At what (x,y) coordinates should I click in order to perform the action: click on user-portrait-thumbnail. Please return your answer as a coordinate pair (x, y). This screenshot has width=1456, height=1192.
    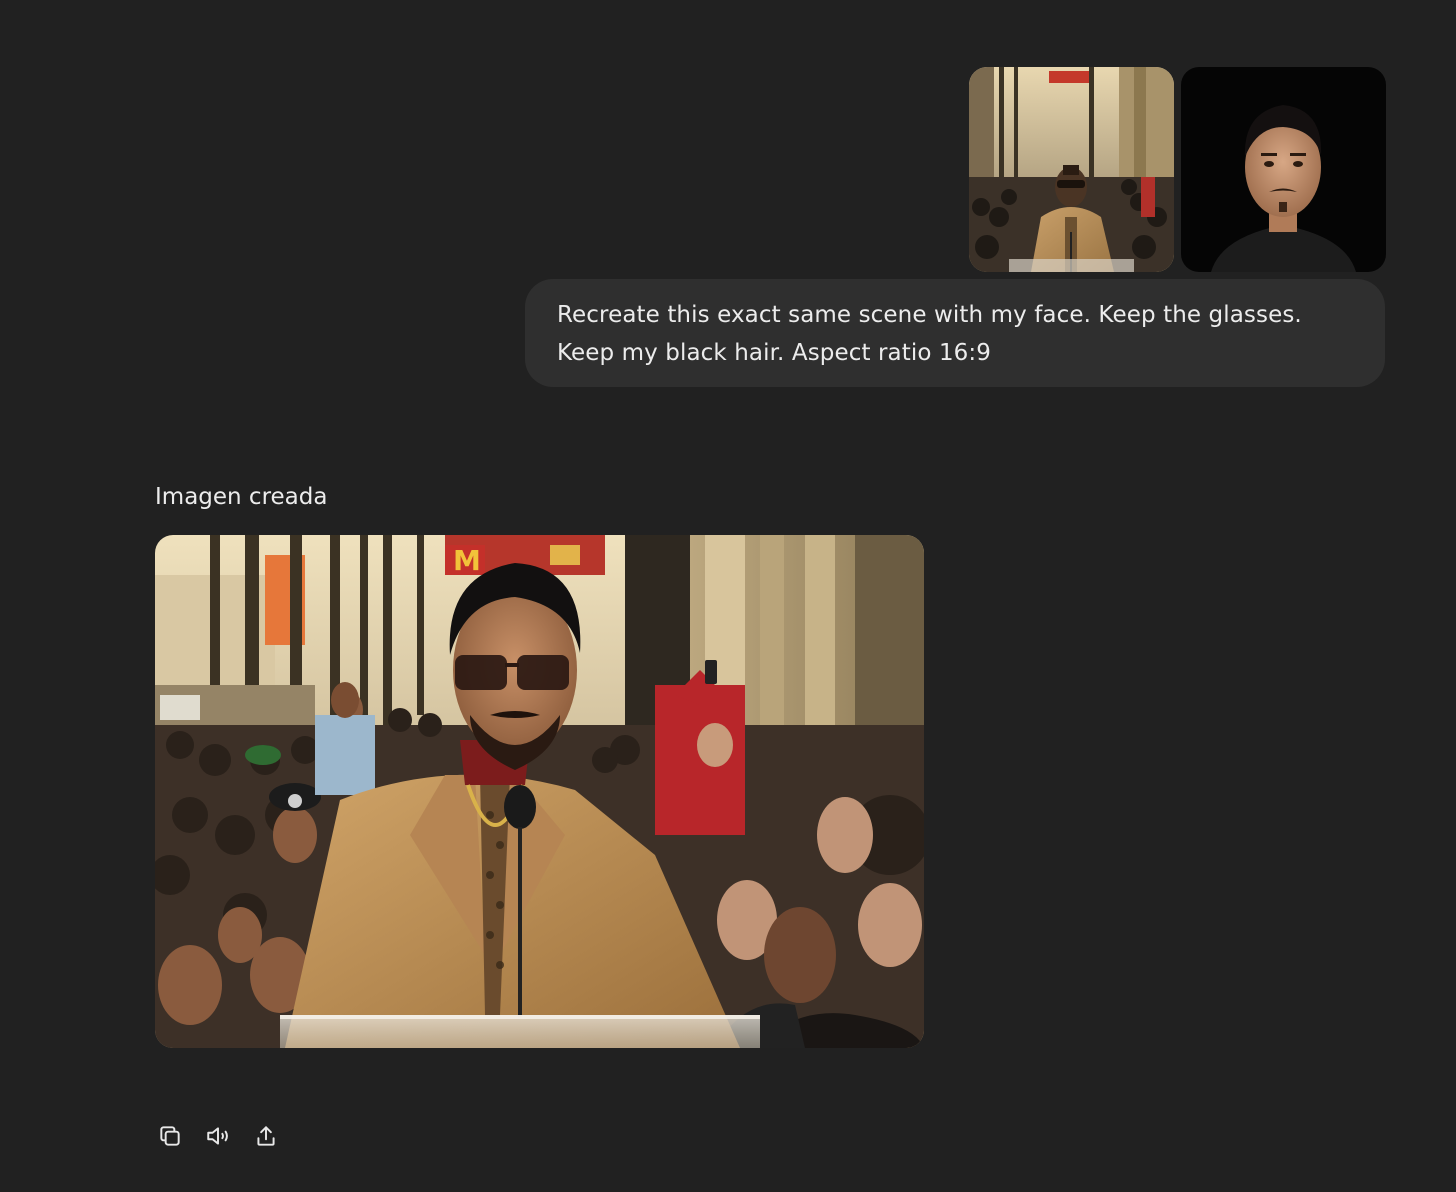
    Looking at the image, I should click on (1283, 169).